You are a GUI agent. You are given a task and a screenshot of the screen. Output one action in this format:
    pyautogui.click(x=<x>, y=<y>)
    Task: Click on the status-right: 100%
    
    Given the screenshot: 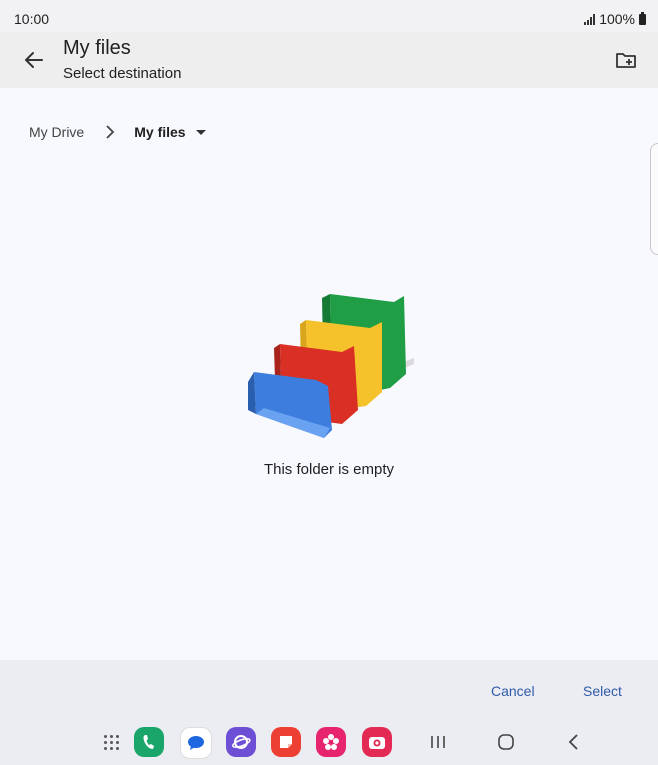 What is the action you would take?
    pyautogui.click(x=615, y=19)
    